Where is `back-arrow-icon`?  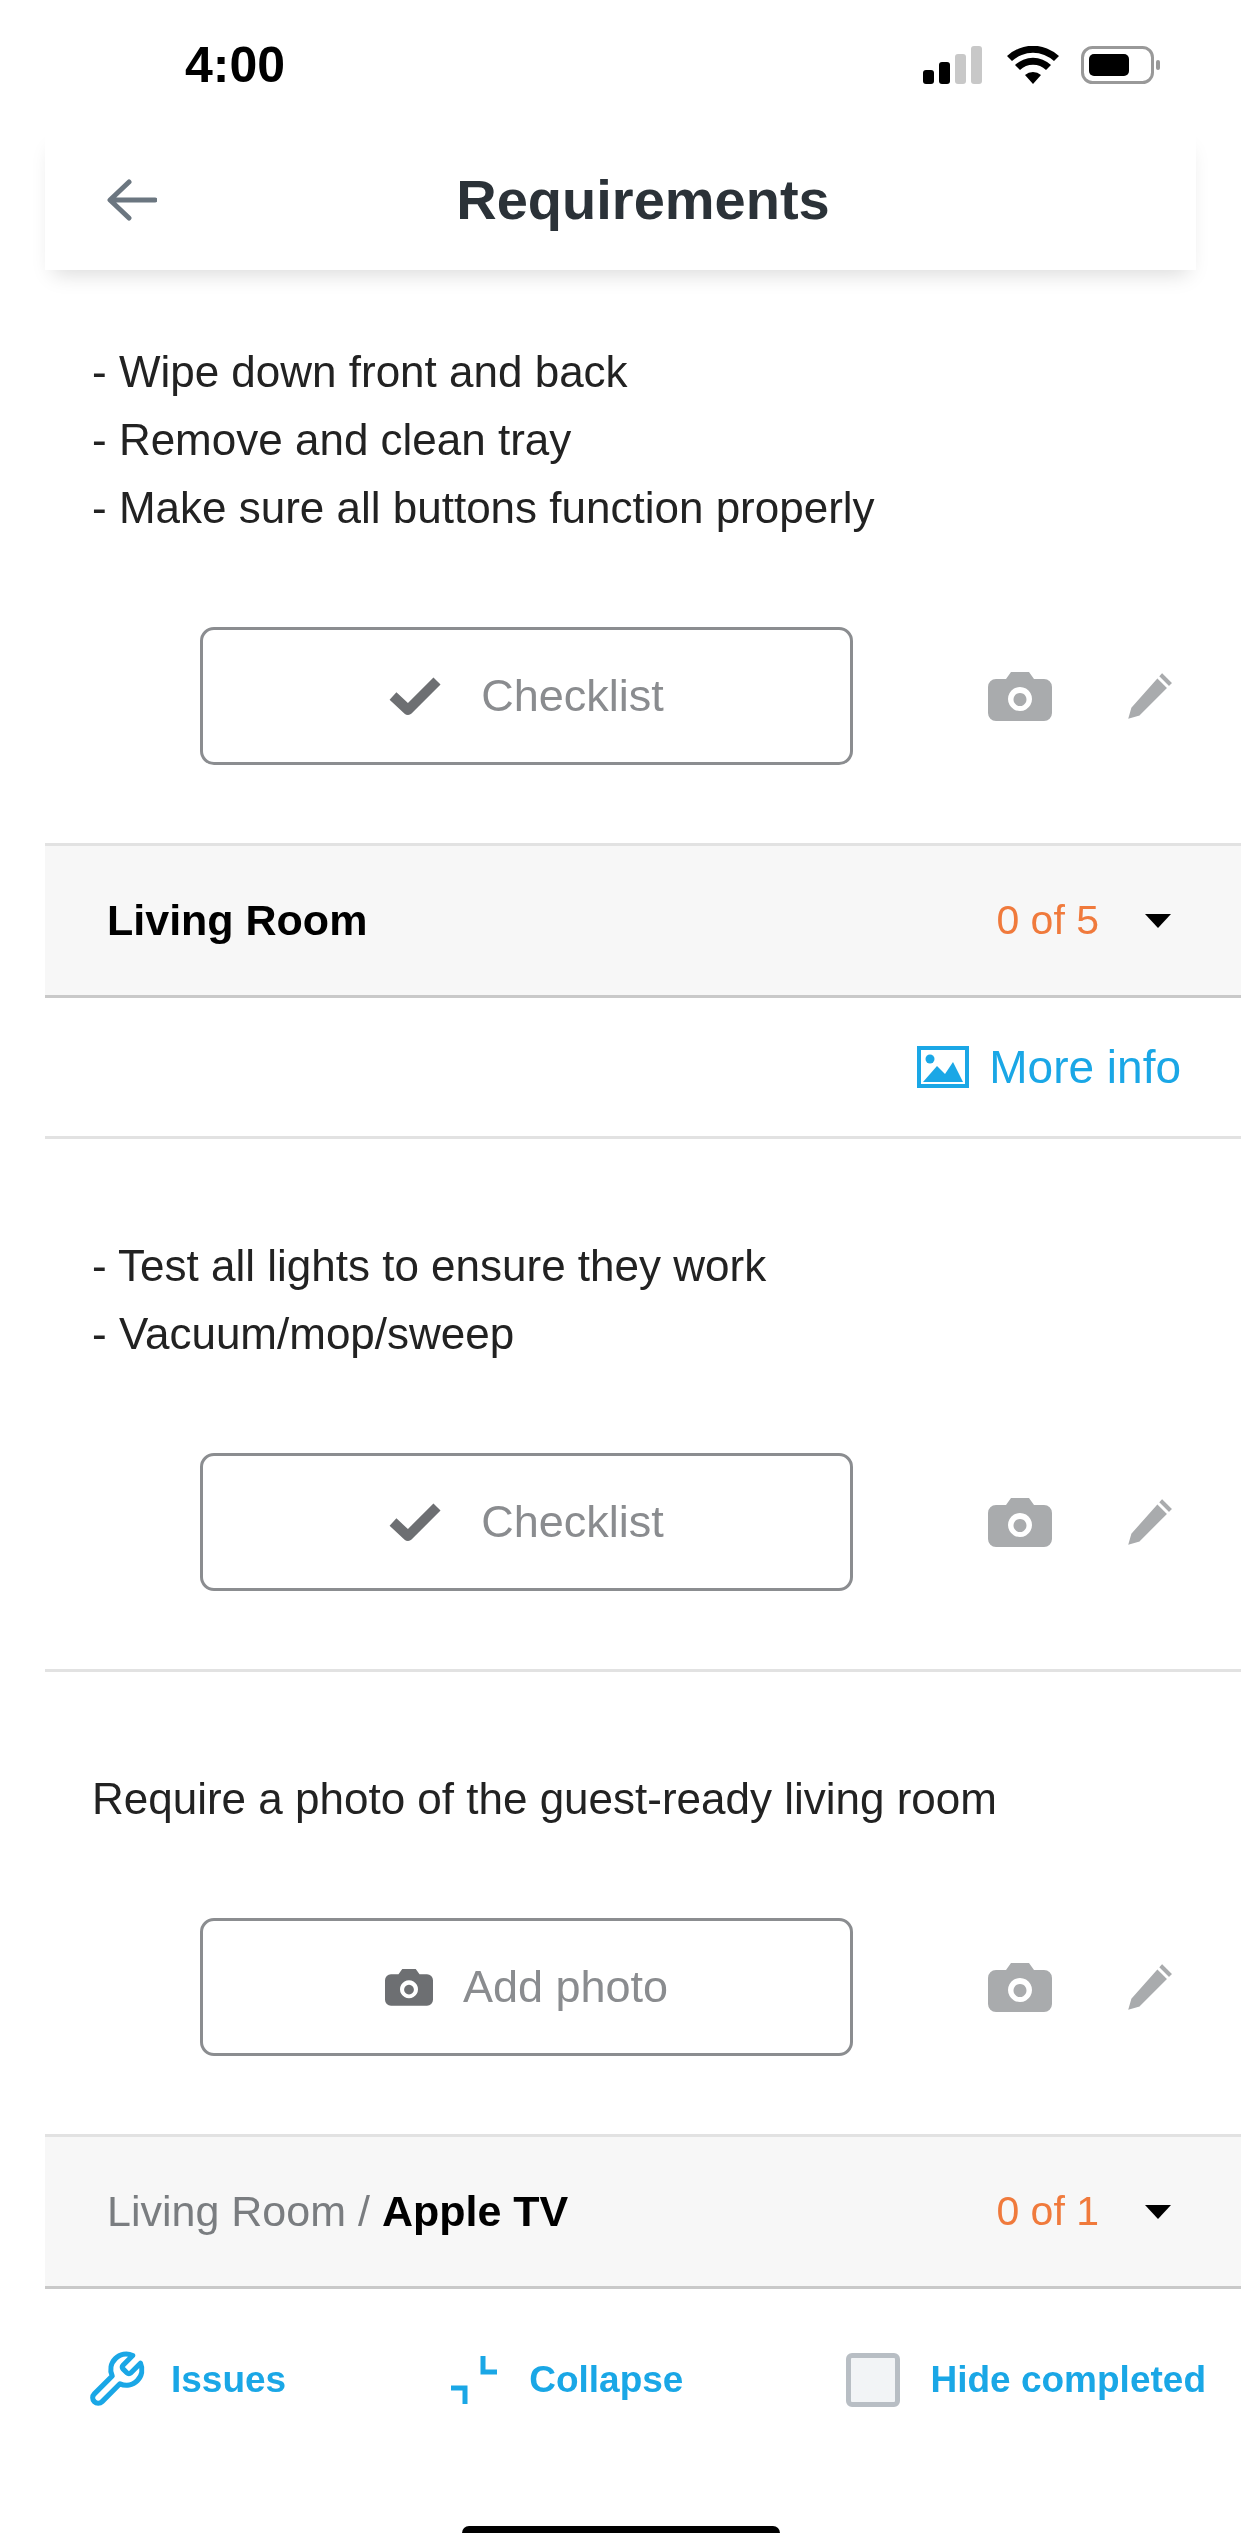 back-arrow-icon is located at coordinates (131, 200).